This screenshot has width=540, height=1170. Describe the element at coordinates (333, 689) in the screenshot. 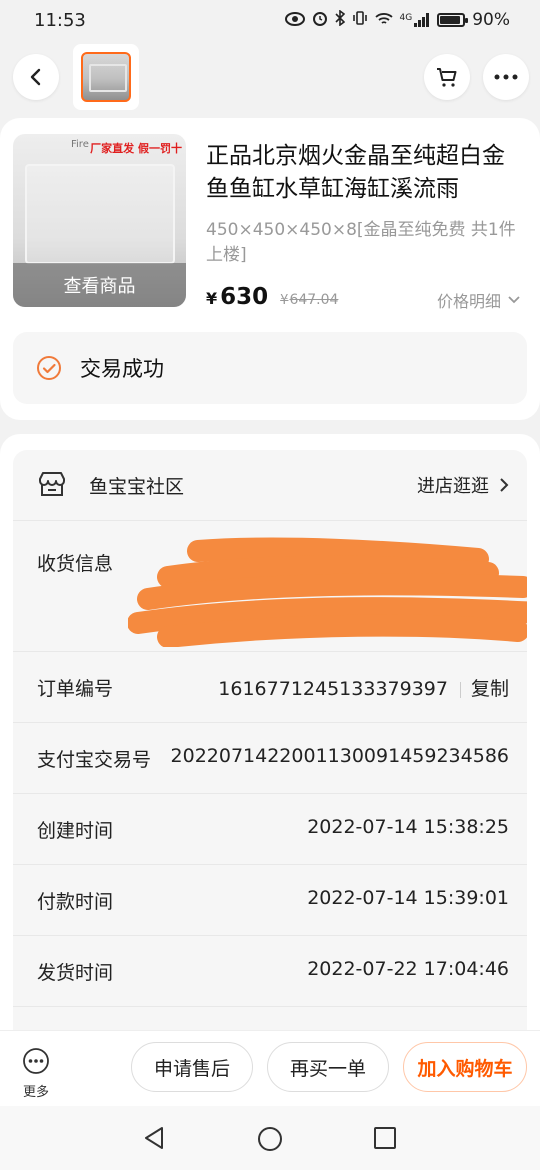

I see `order-number-value: 1616771245133379397` at that location.